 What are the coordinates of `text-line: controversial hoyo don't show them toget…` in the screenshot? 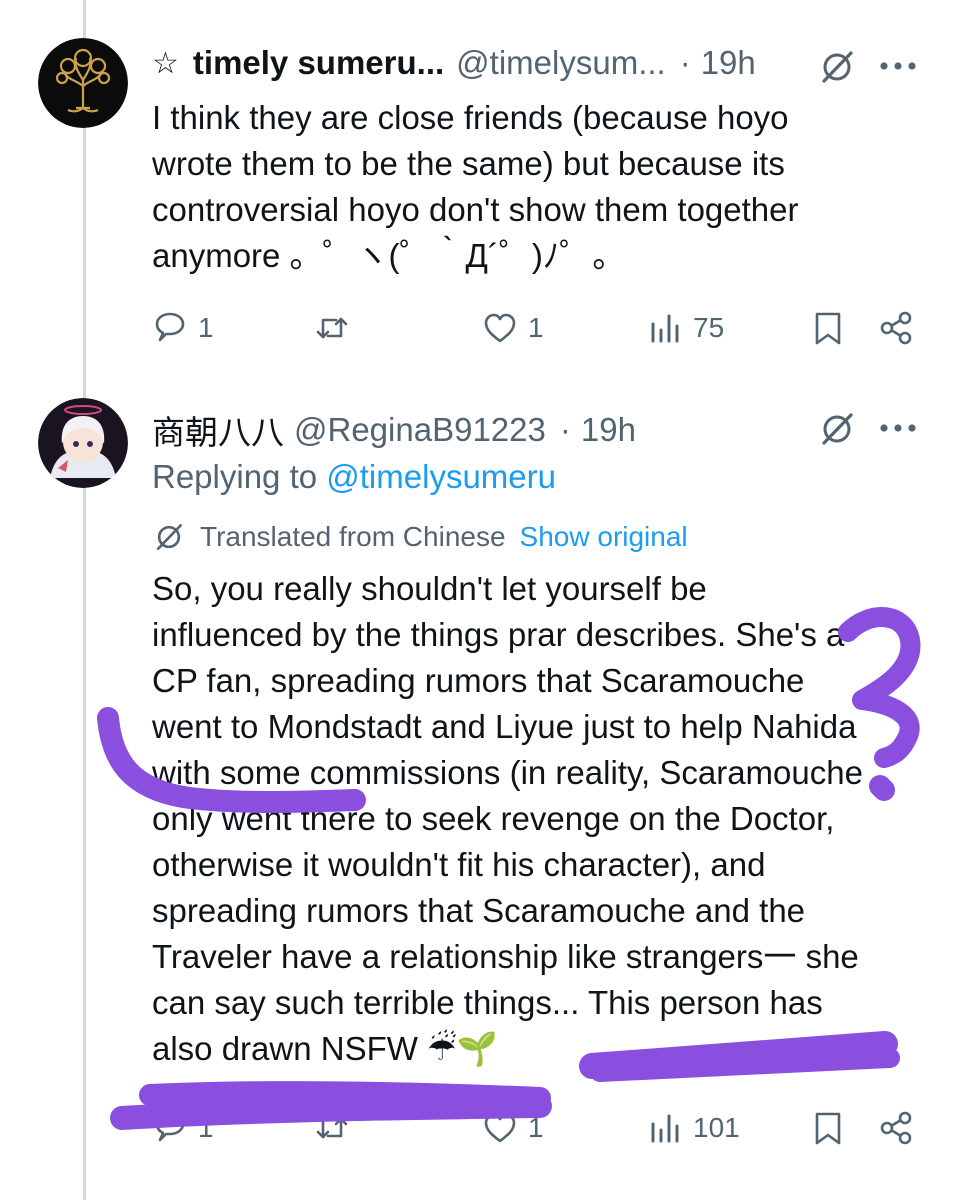 It's located at (475, 209).